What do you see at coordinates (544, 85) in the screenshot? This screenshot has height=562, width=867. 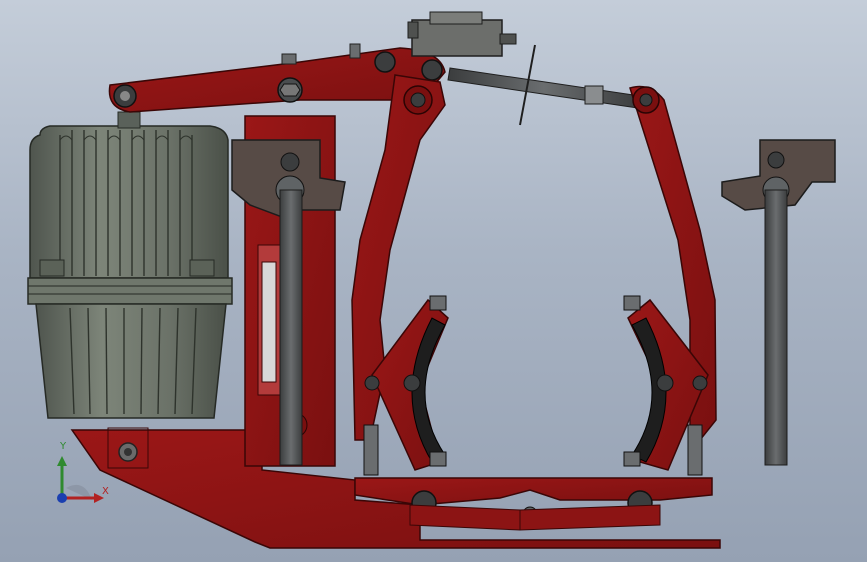 I see `tie-rod` at bounding box center [544, 85].